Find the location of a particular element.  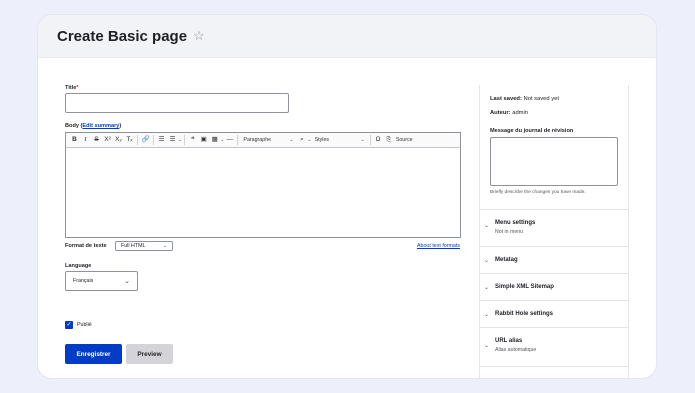

source-label: Source is located at coordinates (404, 140).